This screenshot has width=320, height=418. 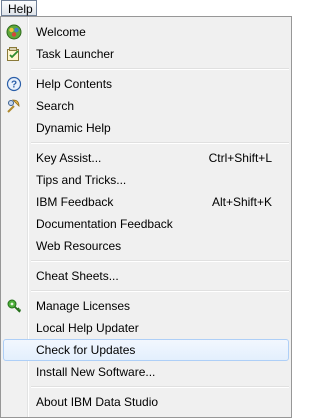 What do you see at coordinates (55, 106) in the screenshot?
I see `menu-item-label: Search` at bounding box center [55, 106].